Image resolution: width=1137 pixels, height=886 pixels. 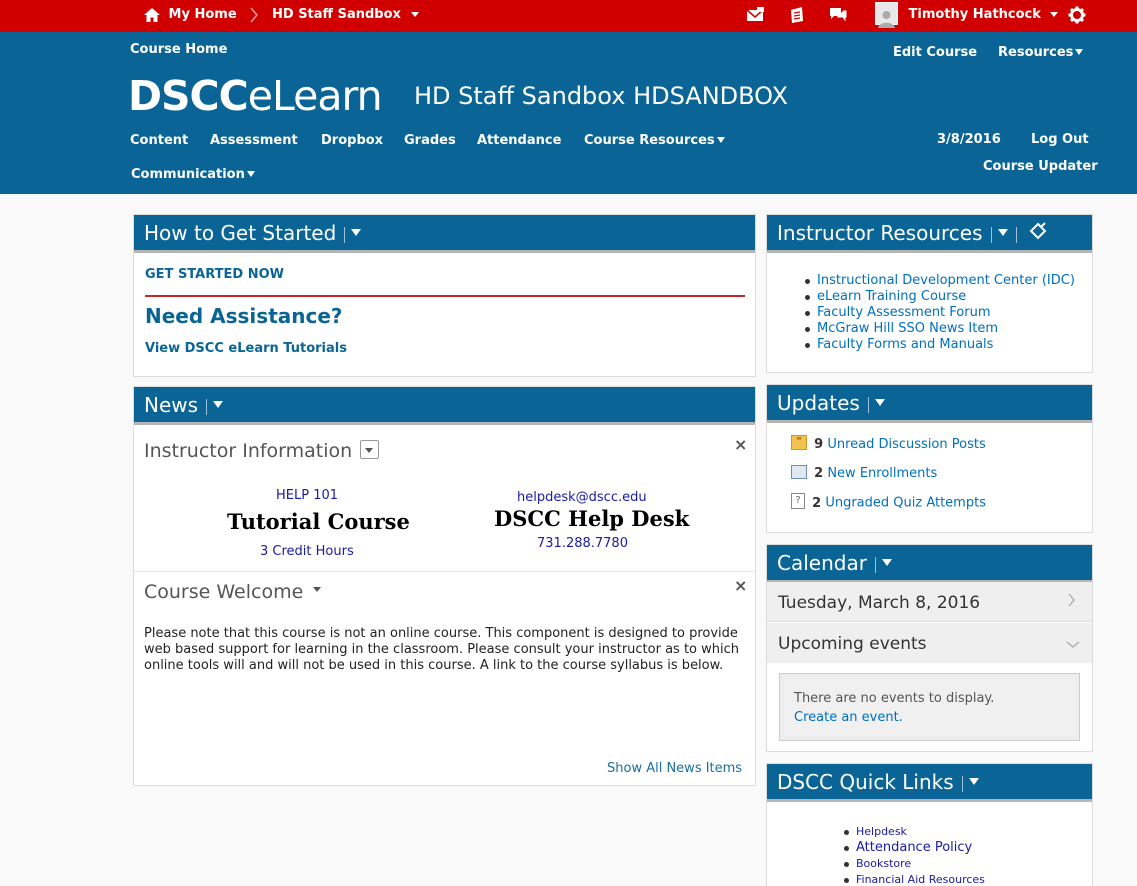 I want to click on calendar-date-row: Tuesday, March 8, 2016, so click(x=929, y=602).